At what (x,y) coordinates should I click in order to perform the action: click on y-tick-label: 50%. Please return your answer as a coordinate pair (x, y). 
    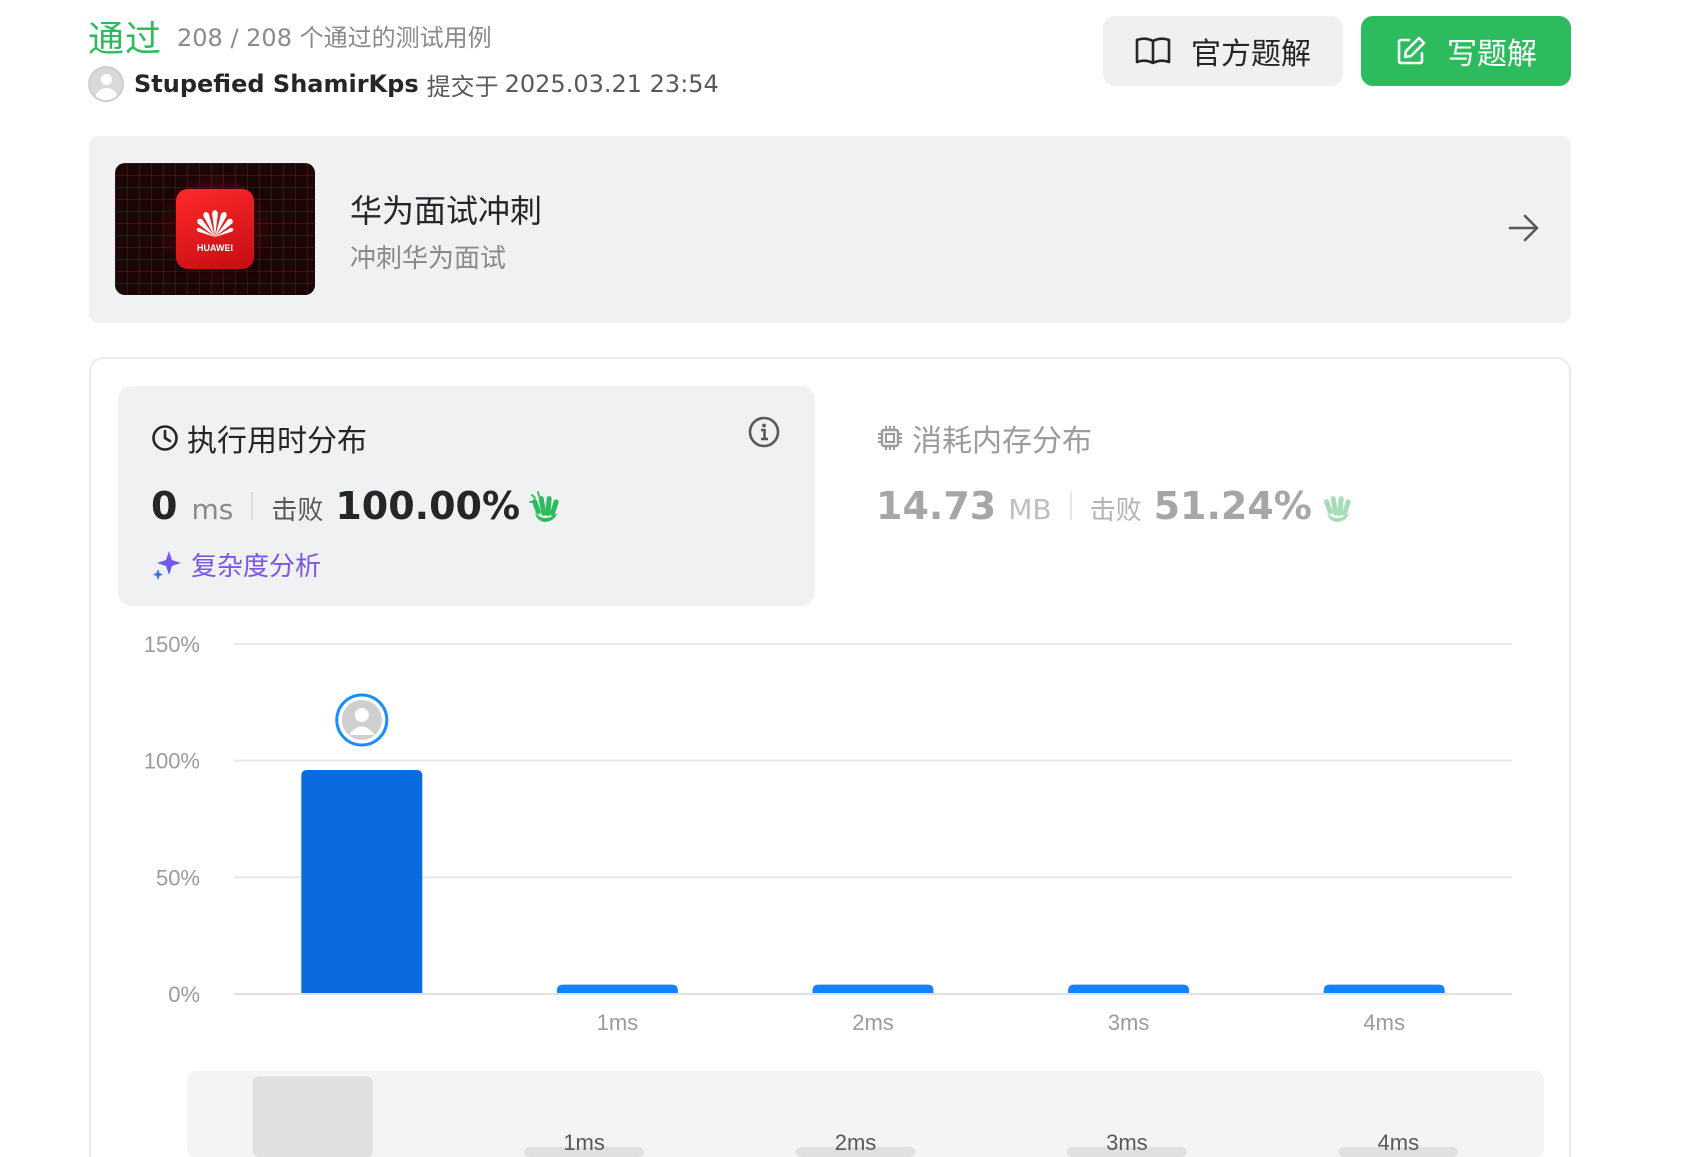
    Looking at the image, I should click on (178, 877).